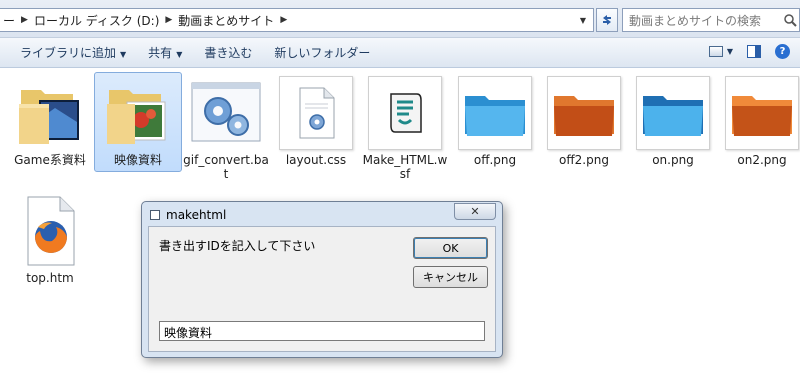 This screenshot has width=800, height=378. I want to click on file-name: 映像資料, so click(137, 160).